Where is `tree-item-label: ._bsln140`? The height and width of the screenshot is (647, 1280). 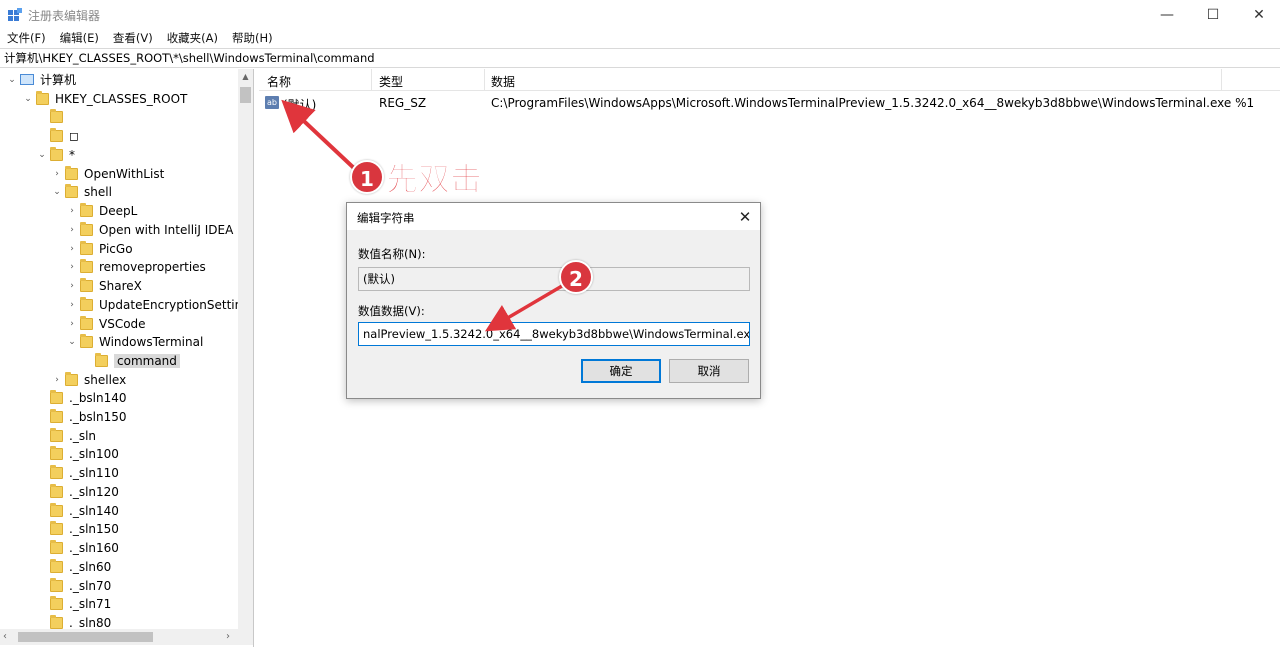
tree-item-label: ._bsln140 is located at coordinates (98, 397).